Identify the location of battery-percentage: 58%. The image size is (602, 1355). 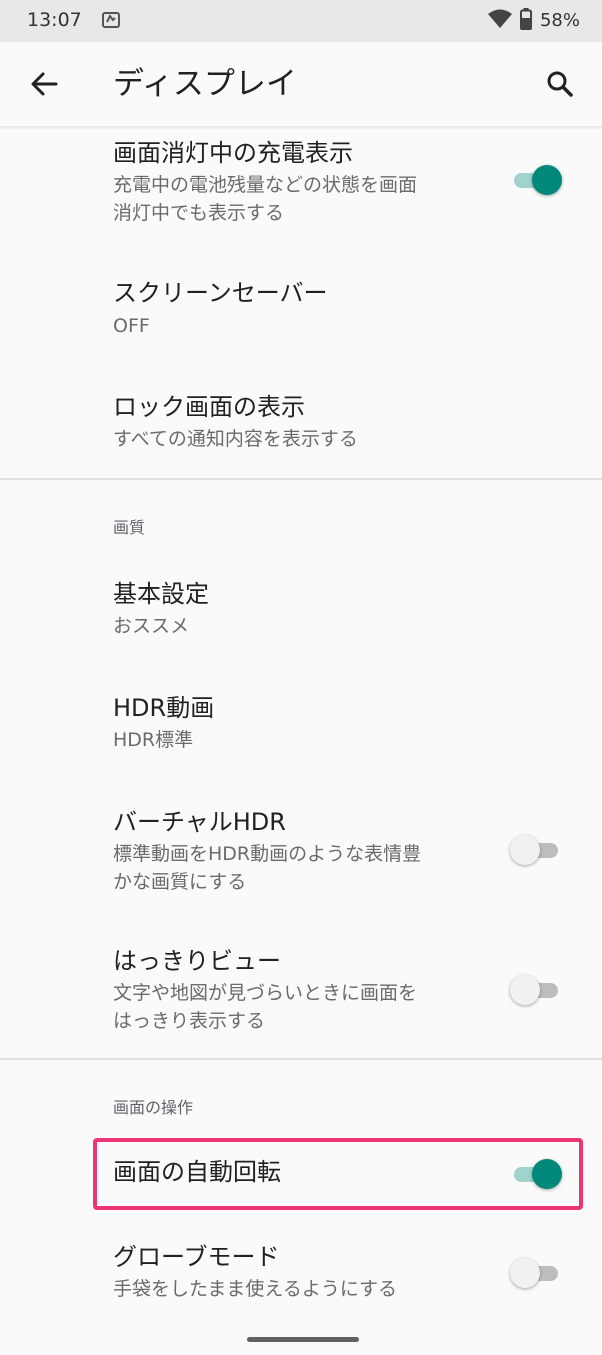
(559, 20).